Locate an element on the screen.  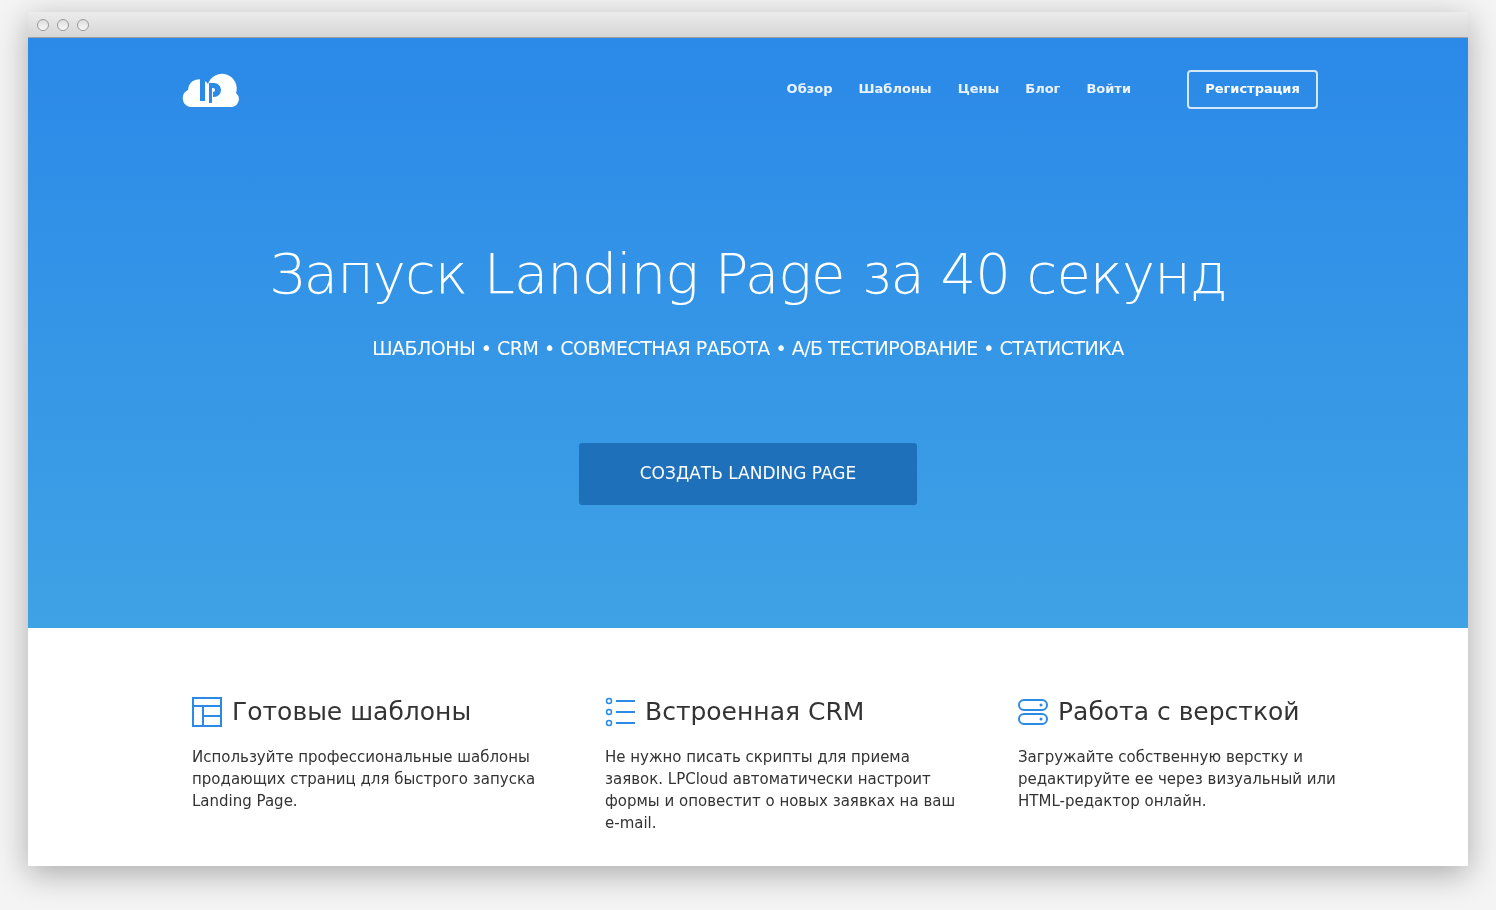
feature-description: Загружайте собственную верстку и редактируйте ее через визуальный или HTML-редактор онлайн. is located at coordinates (1177, 779).